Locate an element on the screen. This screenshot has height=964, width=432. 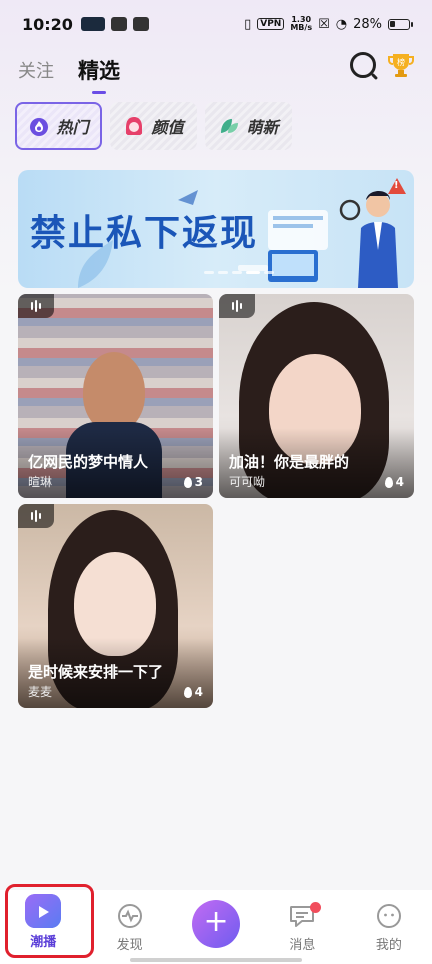
nav-item-discover-label: 发现 is located at coordinates (129, 945).